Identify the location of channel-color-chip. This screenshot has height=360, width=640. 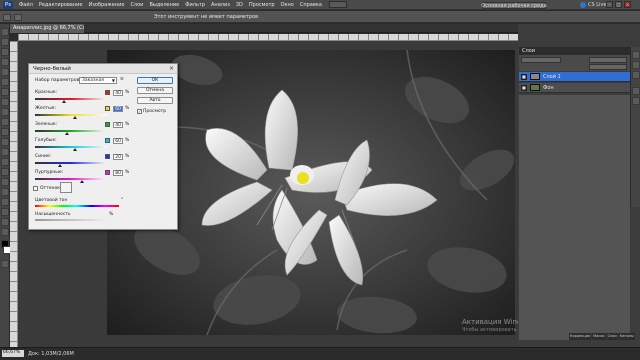
(107, 124).